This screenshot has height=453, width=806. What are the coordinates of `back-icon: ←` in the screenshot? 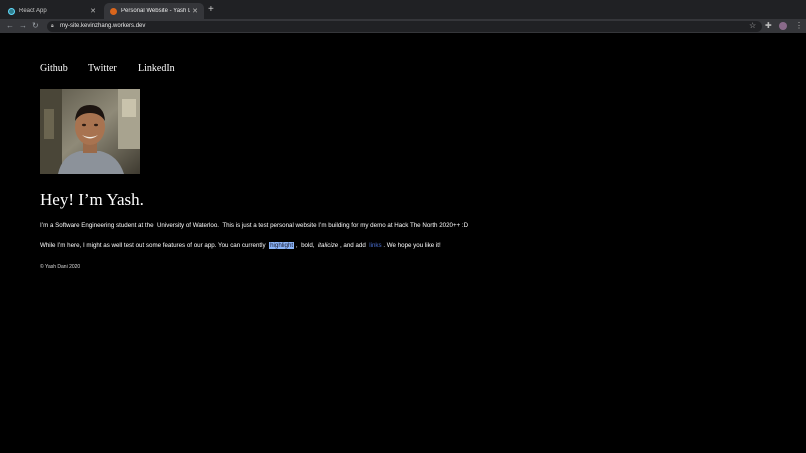 It's located at (10, 26).